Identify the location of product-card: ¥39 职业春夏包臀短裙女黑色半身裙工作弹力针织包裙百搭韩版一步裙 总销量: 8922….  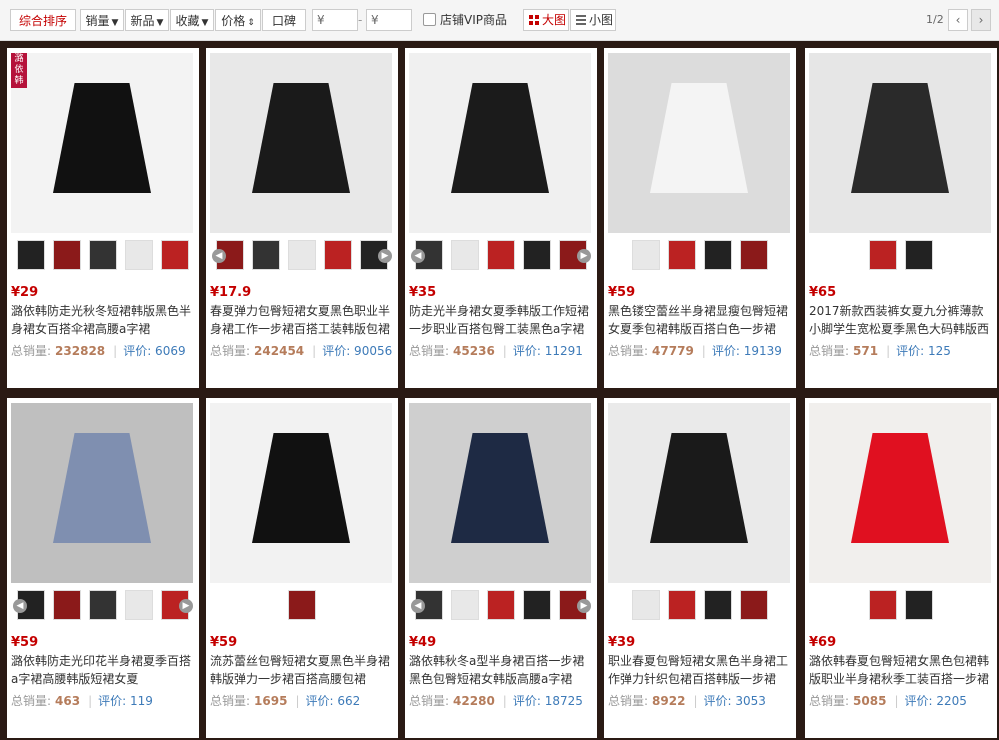
(700, 568).